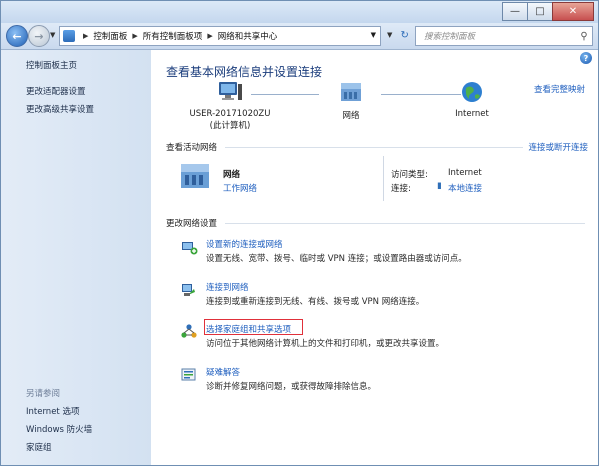 The width and height of the screenshot is (599, 466). What do you see at coordinates (110, 36) in the screenshot?
I see `breadcrumb-item: 控制面板` at bounding box center [110, 36].